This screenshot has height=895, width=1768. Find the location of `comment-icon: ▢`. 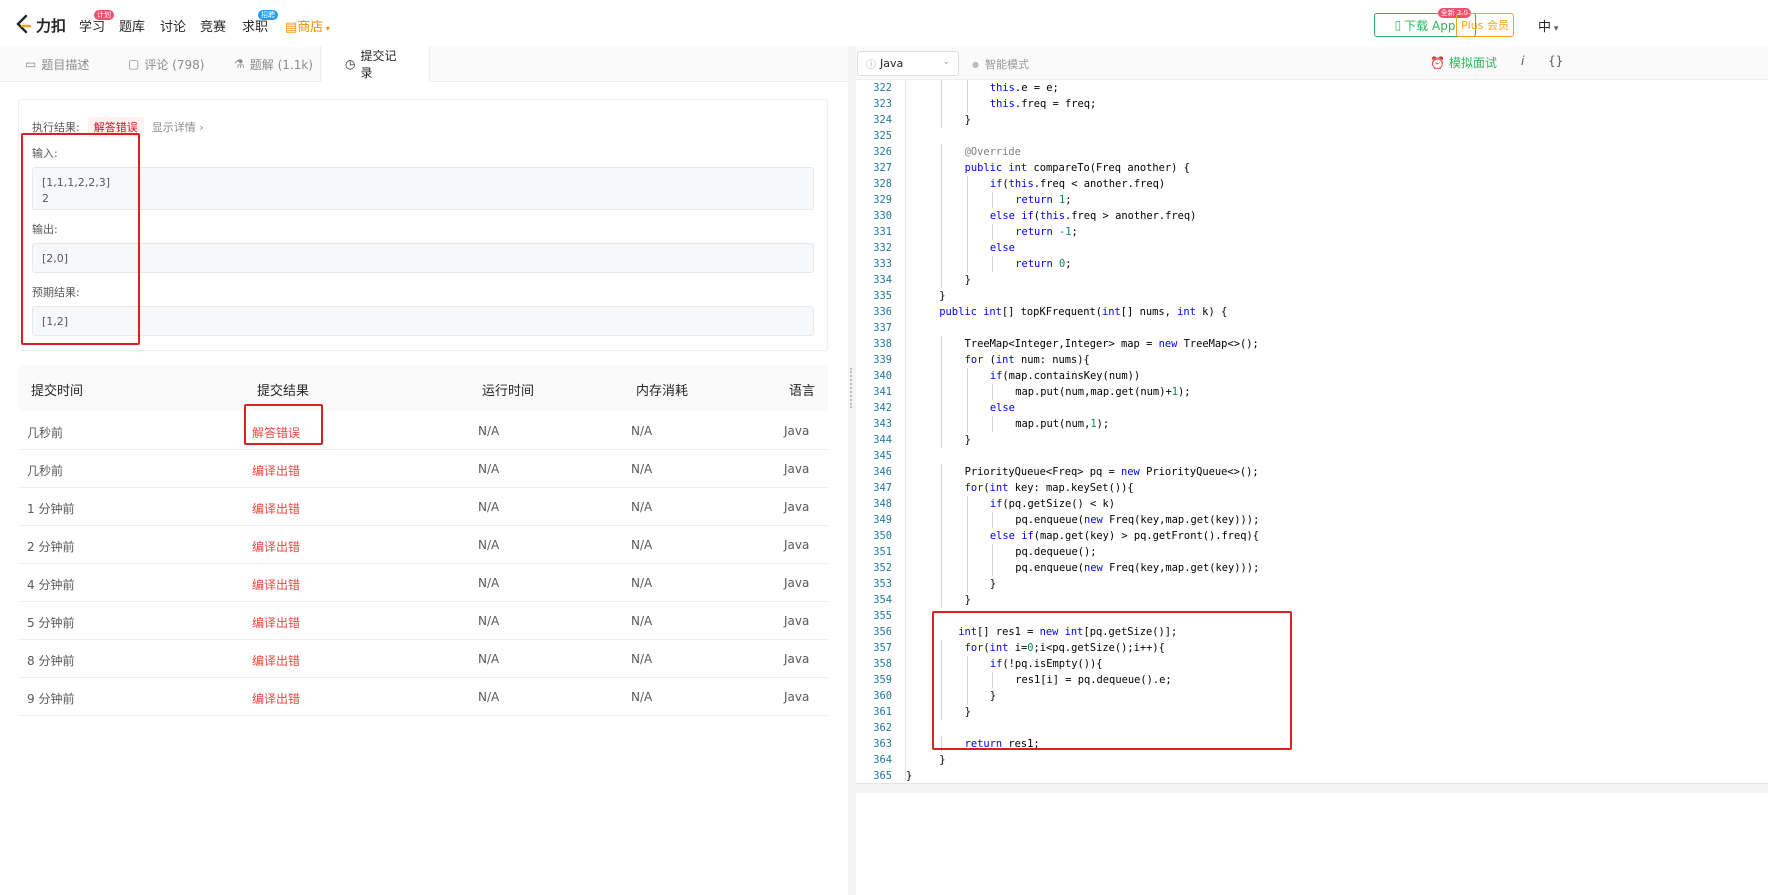

comment-icon: ▢ is located at coordinates (134, 64).